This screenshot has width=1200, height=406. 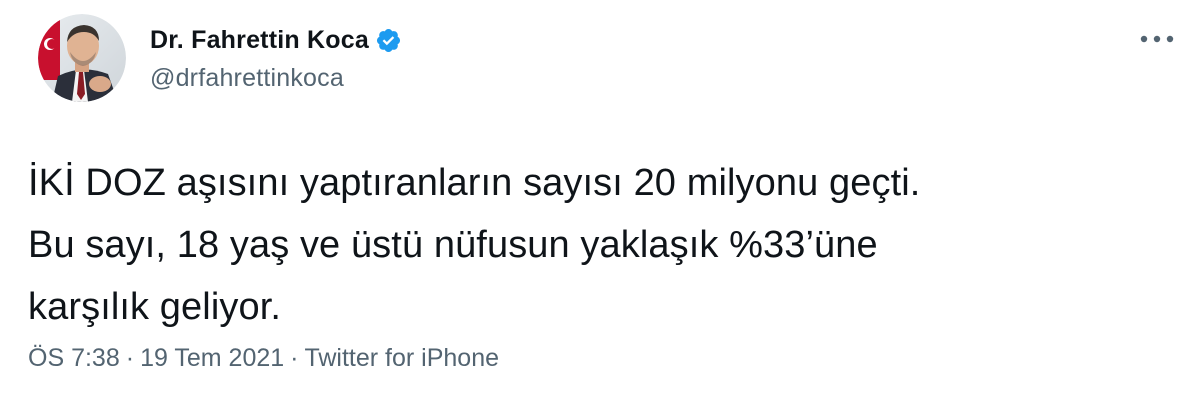 I want to click on more-horizontal-icon, so click(x=1157, y=39).